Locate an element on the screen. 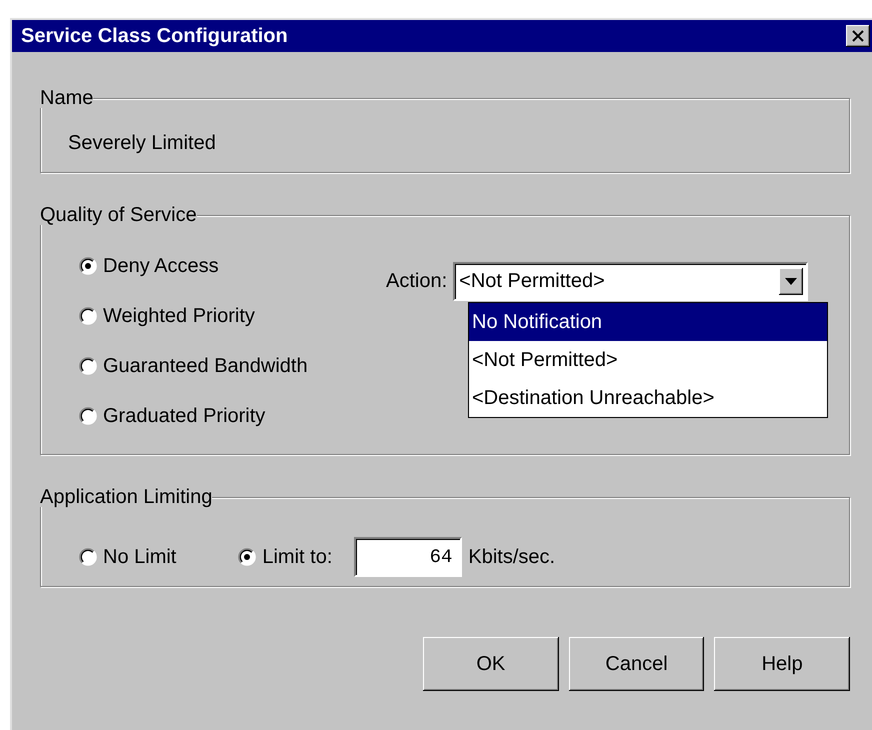 This screenshot has width=872, height=730. down-arrow-icon is located at coordinates (791, 281).